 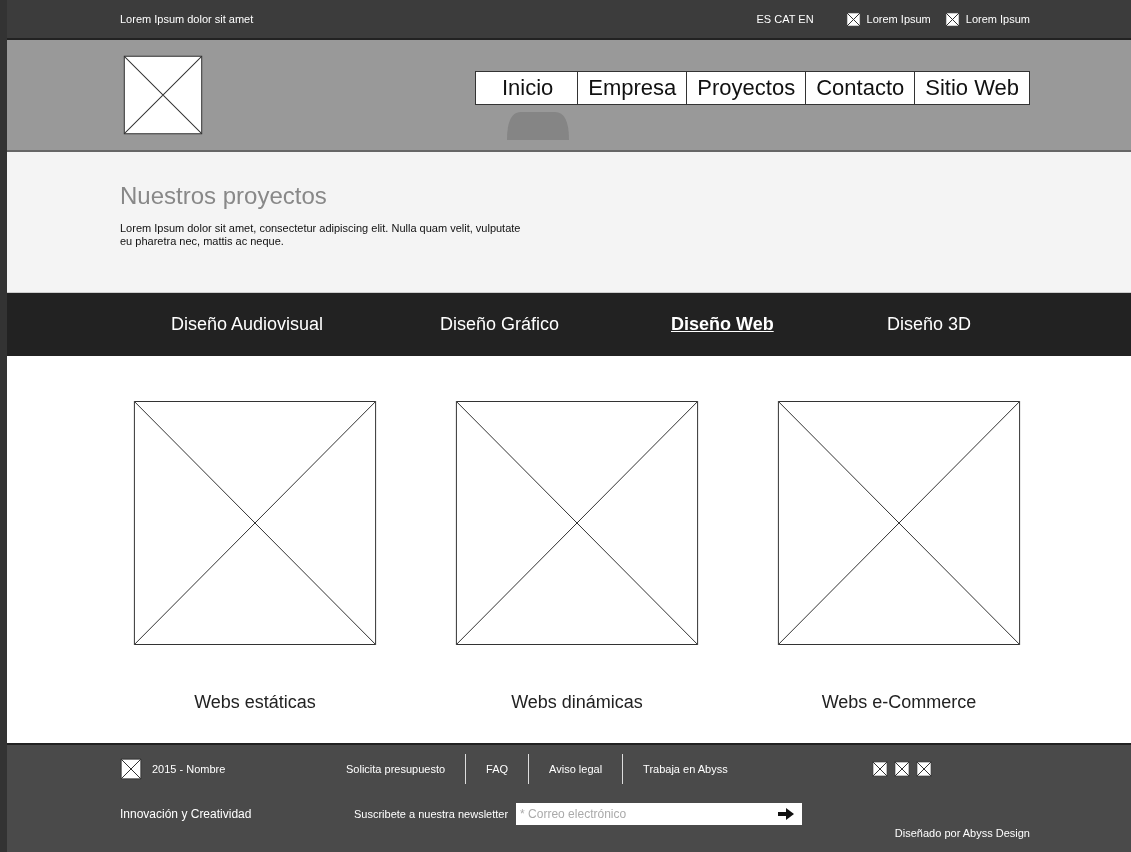 I want to click on submit-button, so click(x=788, y=814).